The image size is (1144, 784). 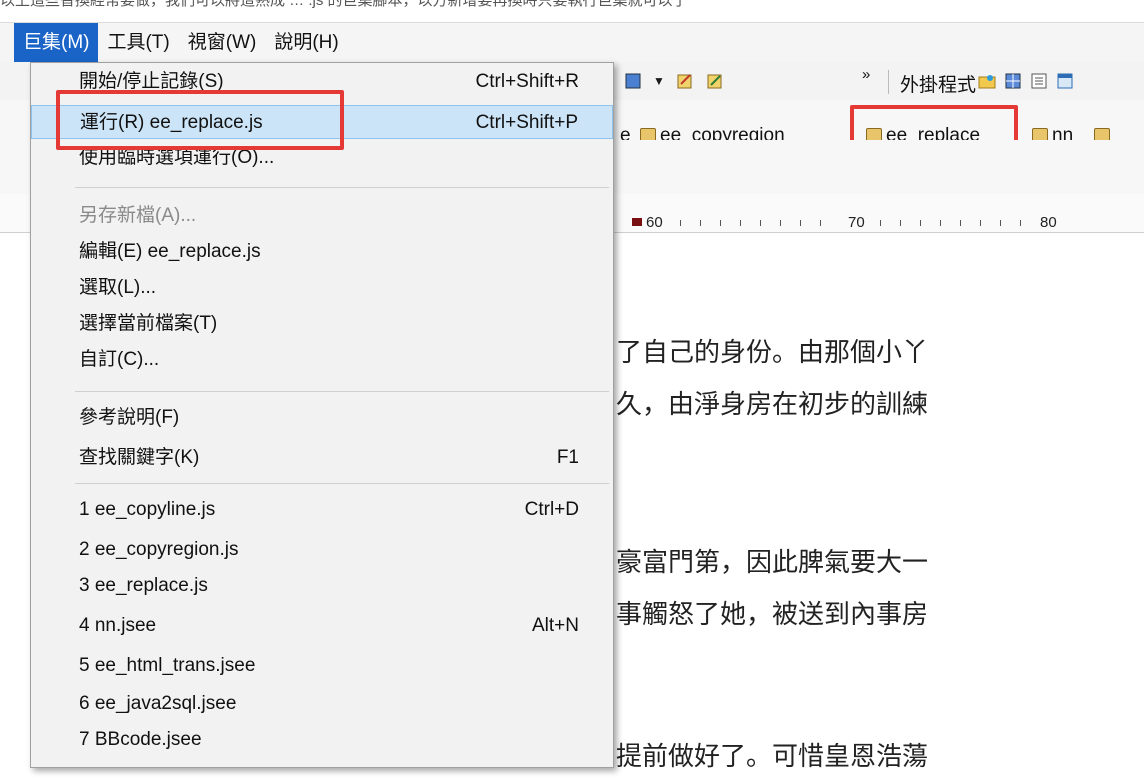 I want to click on ruler-tab-marker, so click(x=637, y=222).